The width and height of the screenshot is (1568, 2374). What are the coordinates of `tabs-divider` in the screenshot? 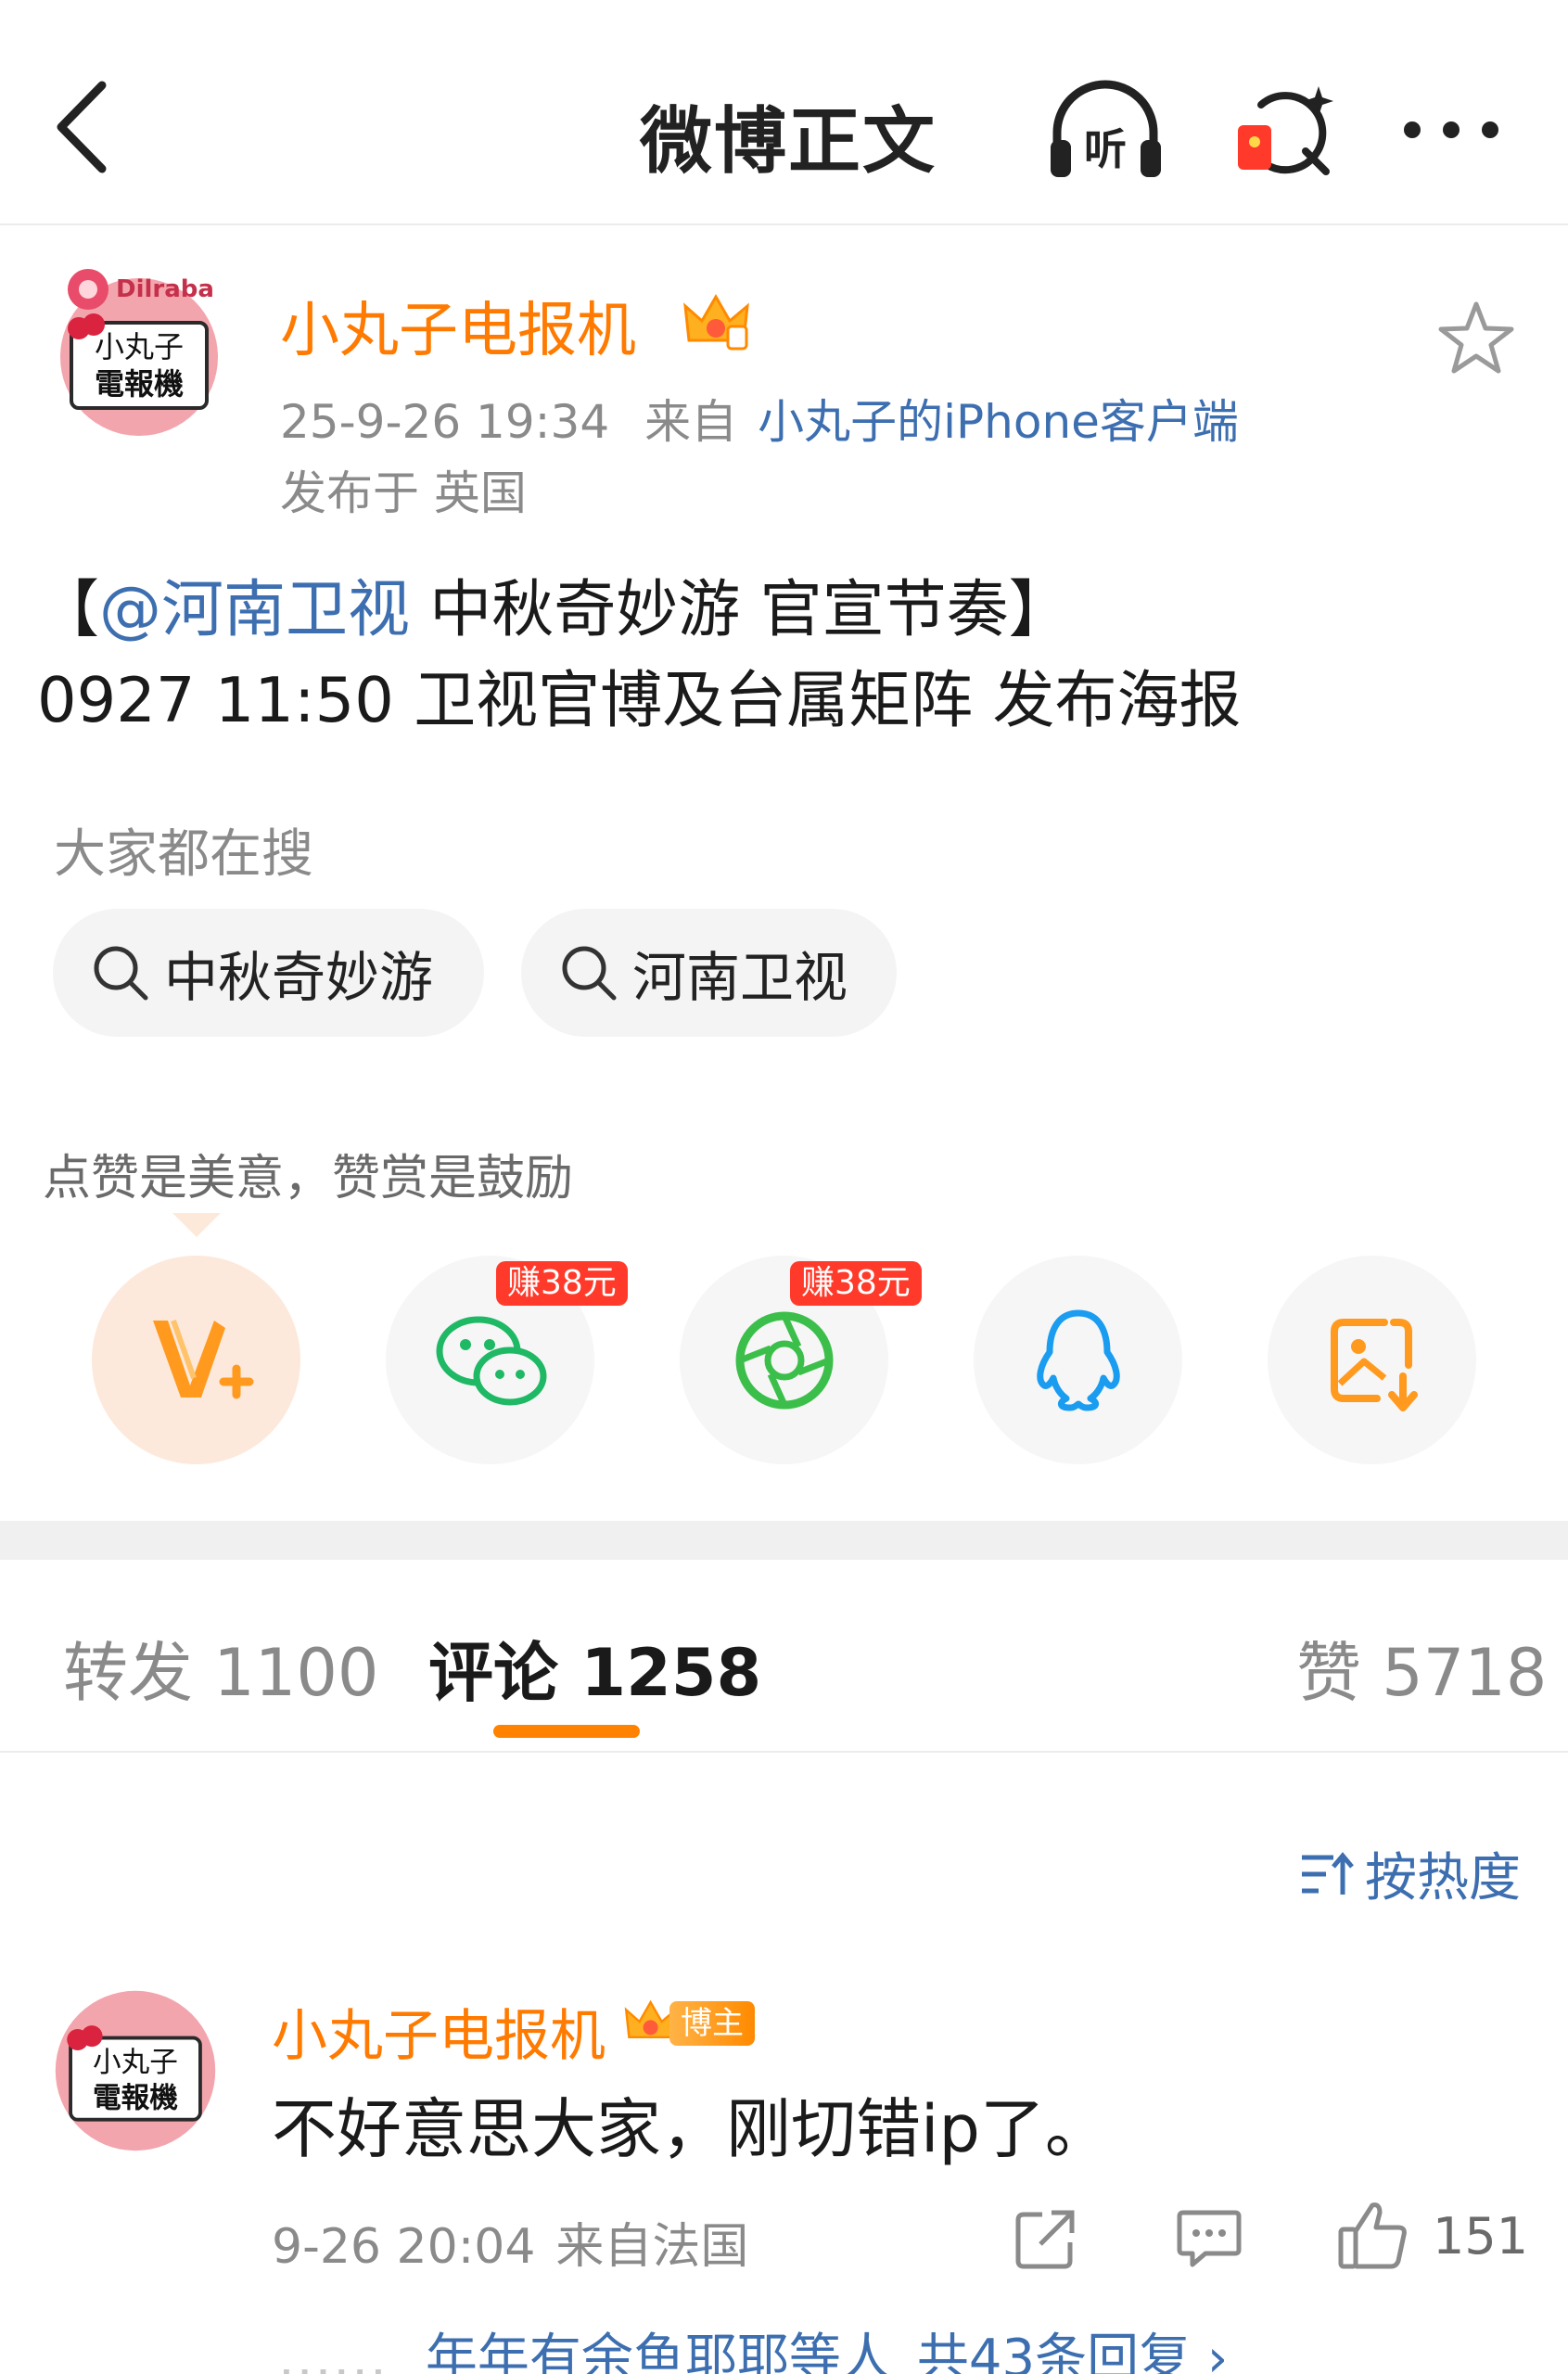 It's located at (784, 1752).